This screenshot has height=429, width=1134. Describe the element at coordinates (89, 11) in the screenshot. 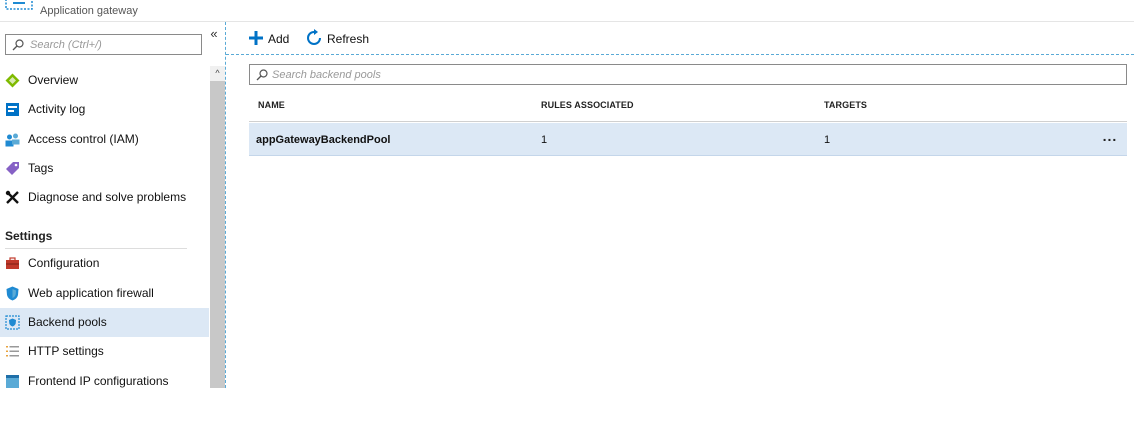

I see `resource-type-subtitle: Application gateway` at that location.